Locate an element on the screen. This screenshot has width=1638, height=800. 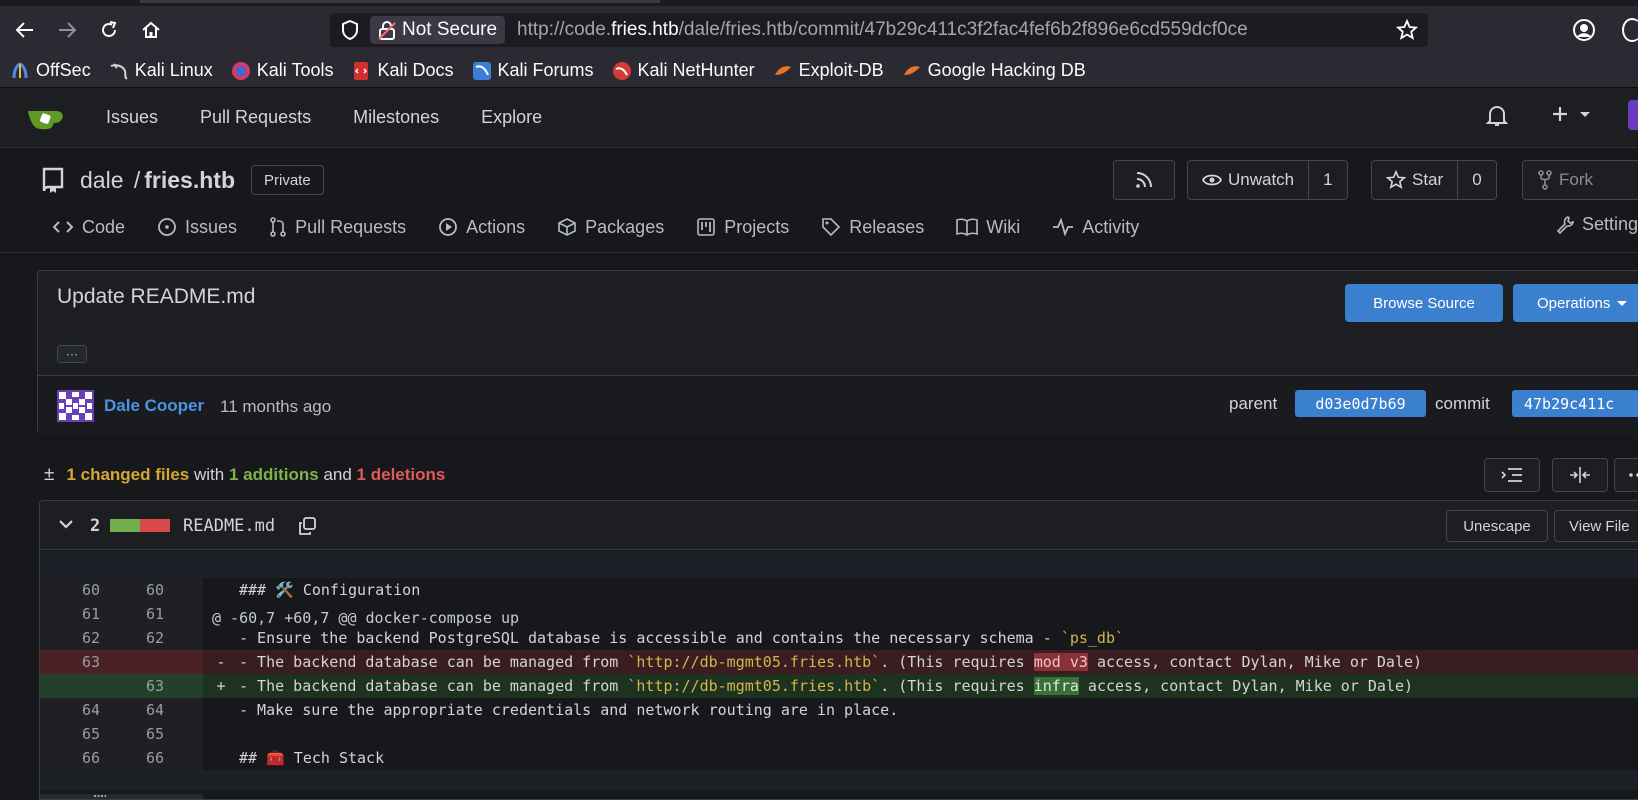
word-highlight: infra is located at coordinates (1056, 686).